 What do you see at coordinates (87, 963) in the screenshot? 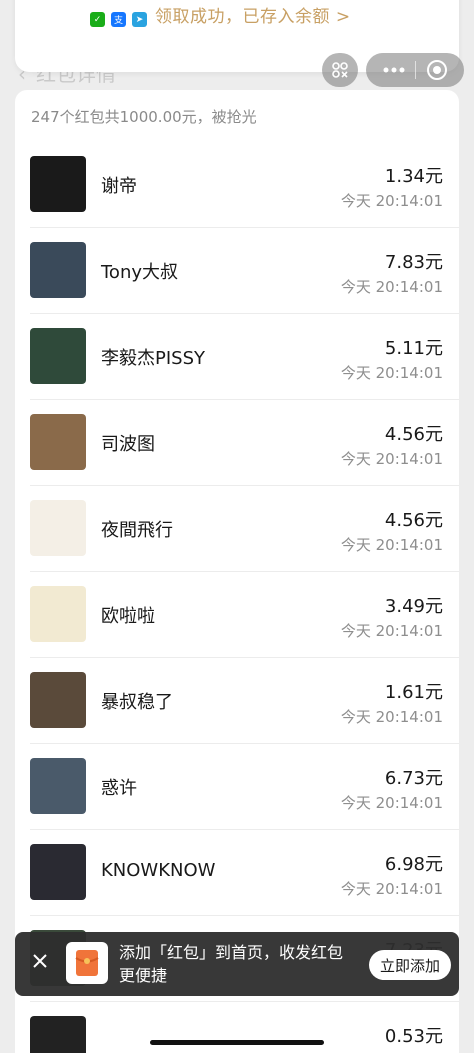
I see `red-packet-app-icon` at bounding box center [87, 963].